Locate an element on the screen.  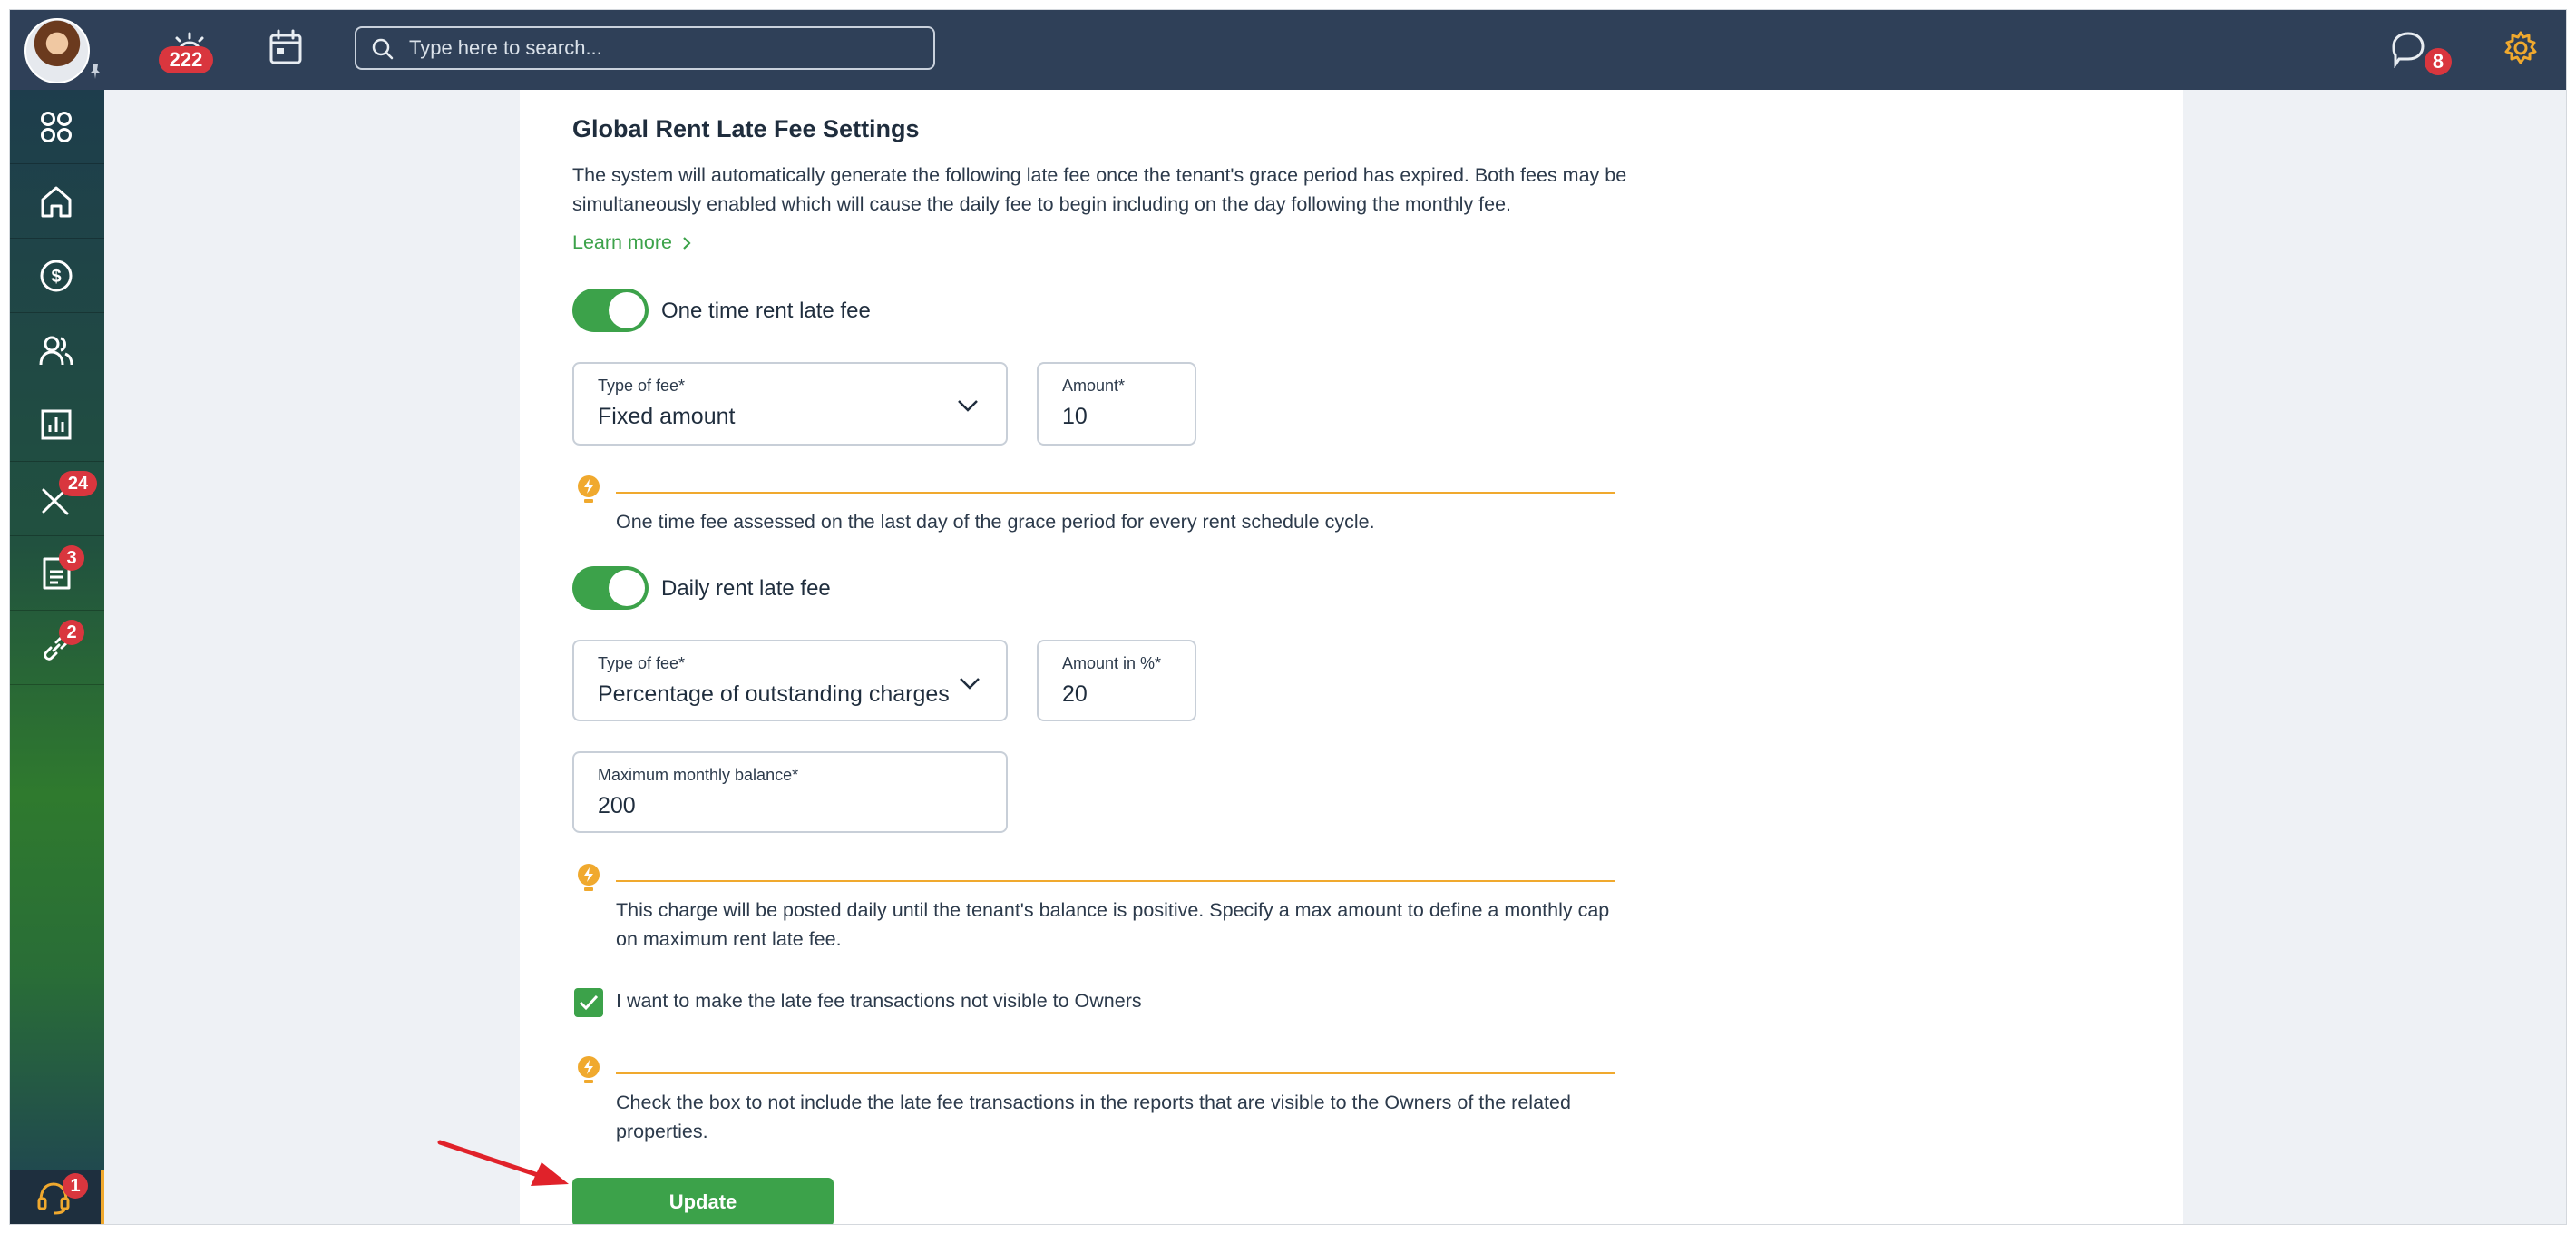
field-value: Fixed amount is located at coordinates (667, 416).